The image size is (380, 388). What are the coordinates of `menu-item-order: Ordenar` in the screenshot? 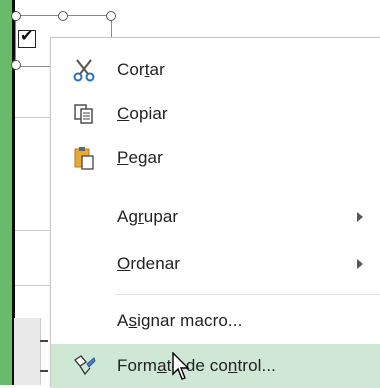 It's located at (215, 264).